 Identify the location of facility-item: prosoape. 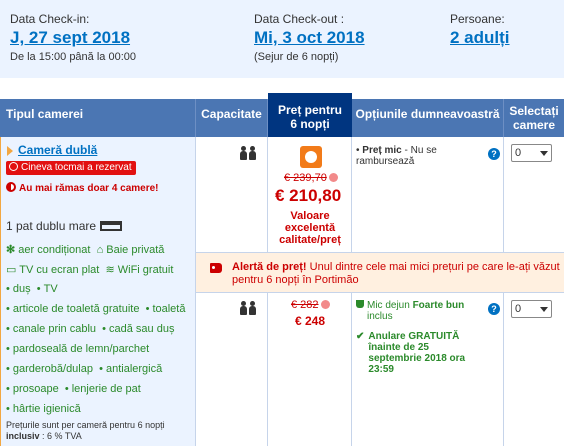
(35, 389).